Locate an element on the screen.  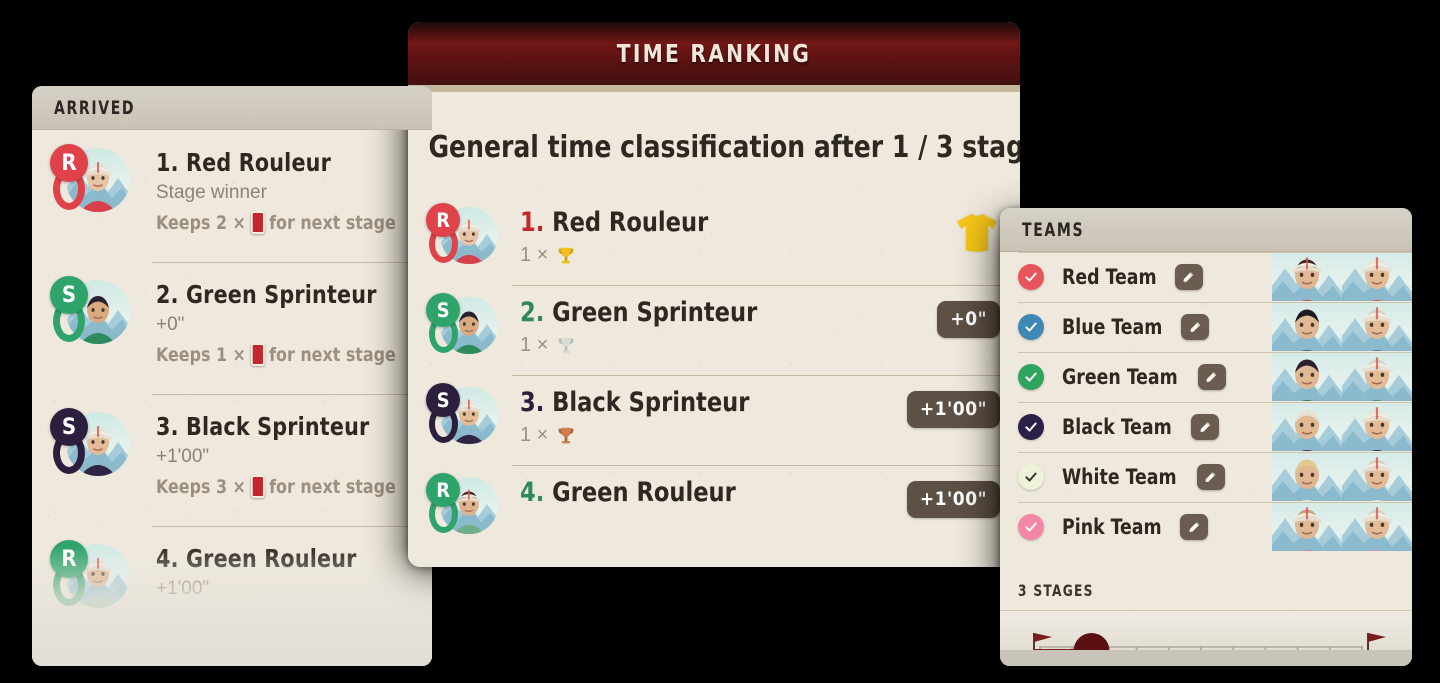
ranking-row: R 4. Green Rouleur +1'00" is located at coordinates (714, 510).